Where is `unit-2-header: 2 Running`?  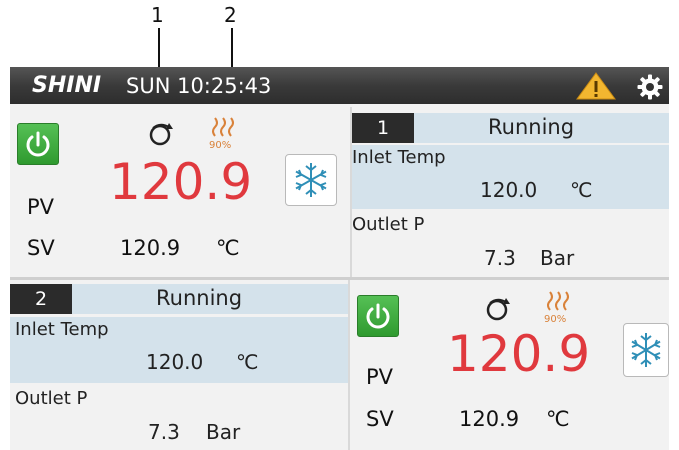
unit-2-header: 2 Running is located at coordinates (179, 299).